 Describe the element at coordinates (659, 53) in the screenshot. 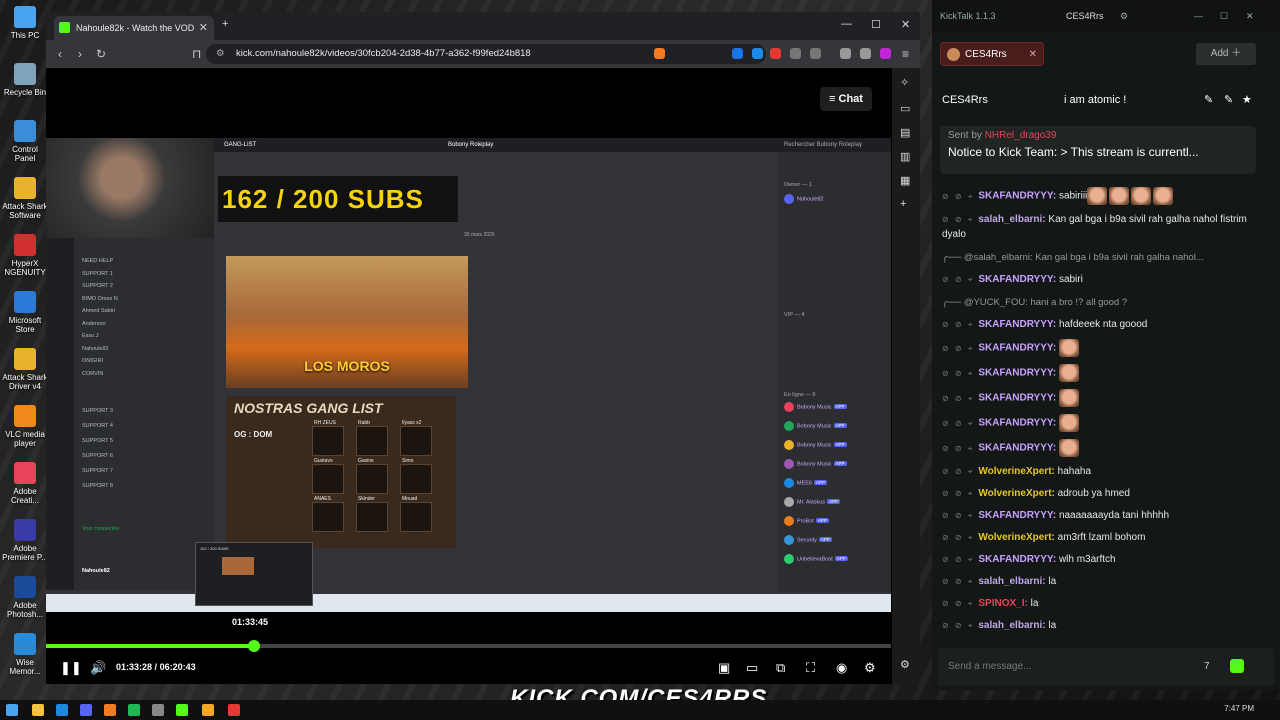

I see `brave-shield-icon` at that location.